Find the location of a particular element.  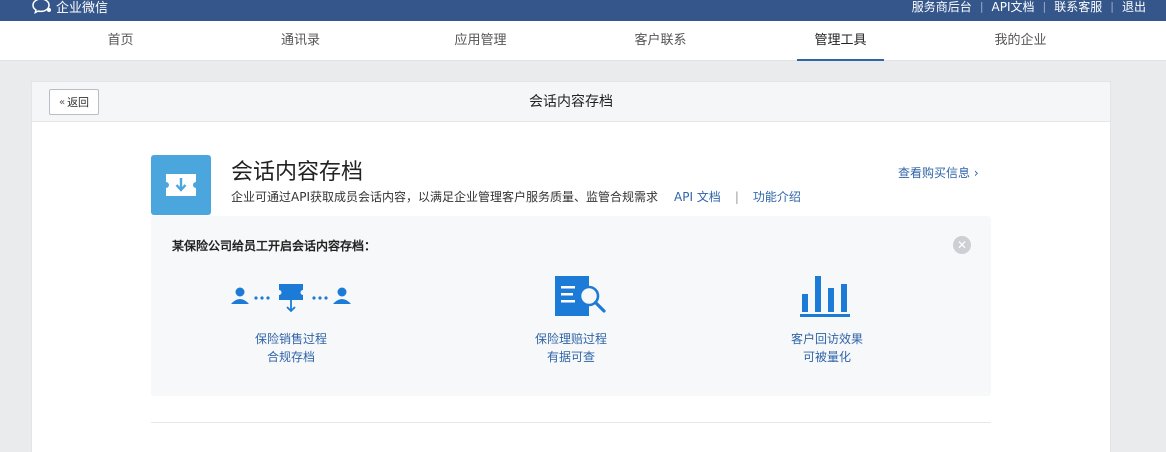

section-divider is located at coordinates (571, 422).